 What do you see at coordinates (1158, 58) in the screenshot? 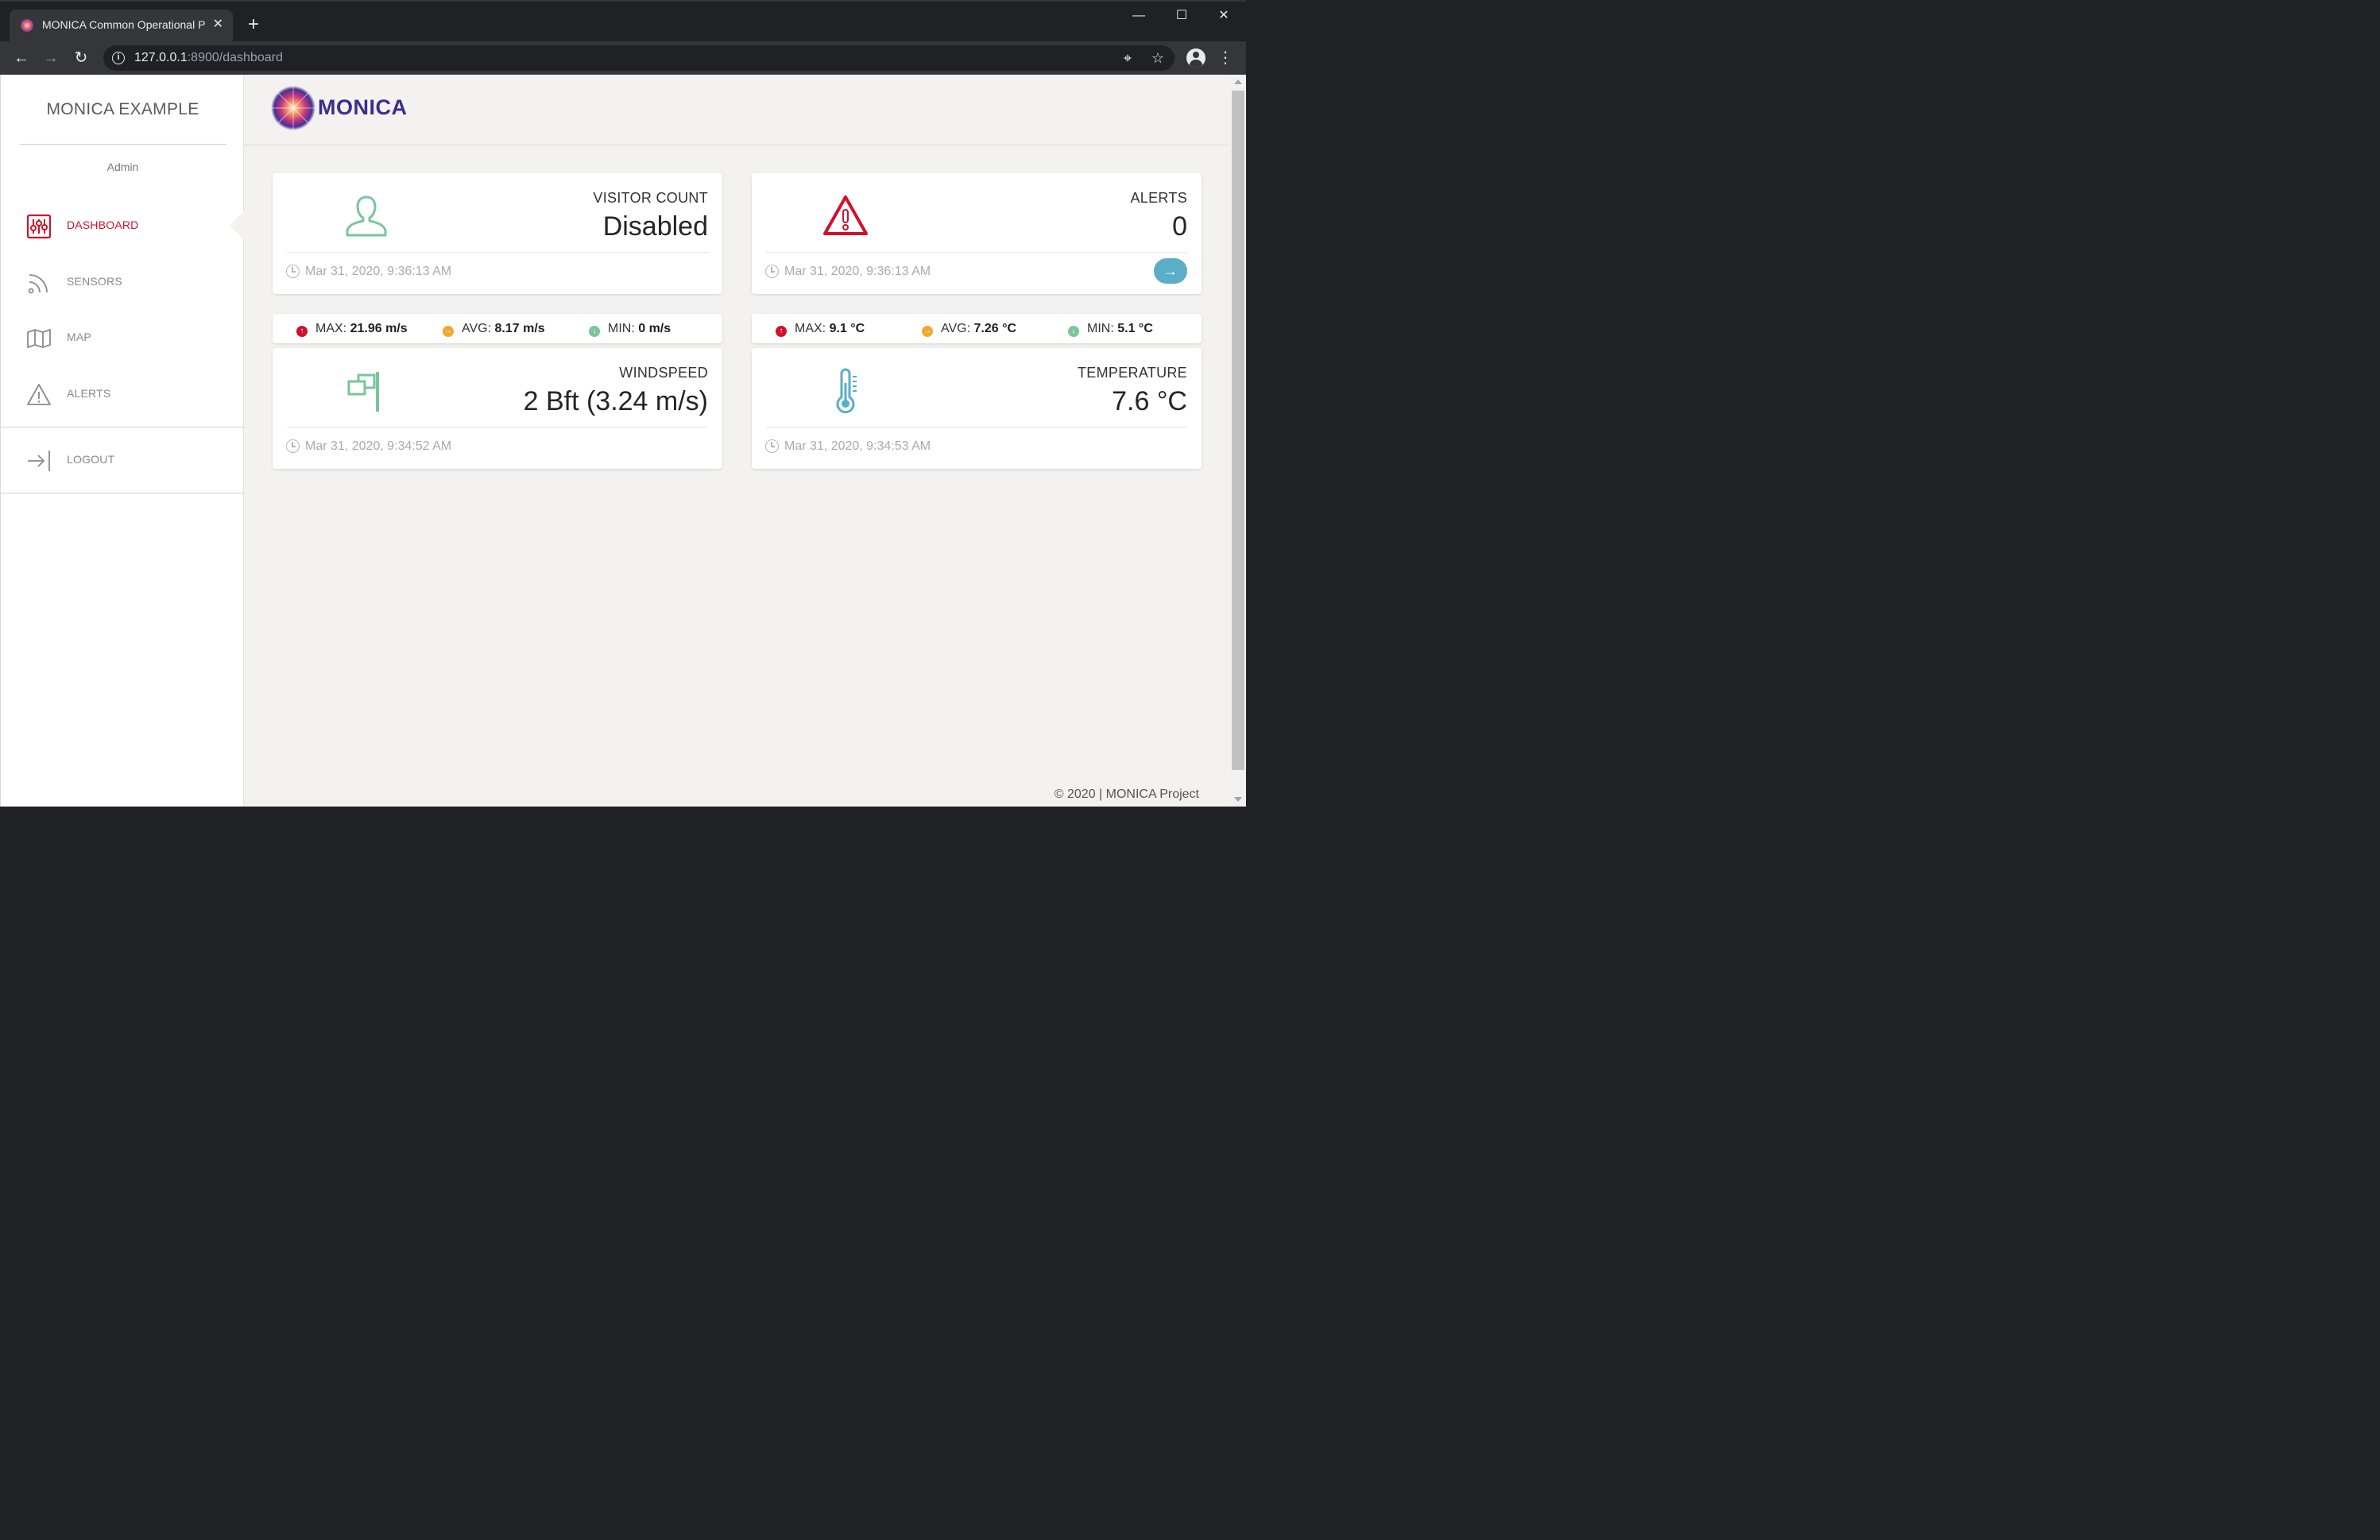
I see `bookmark-star-icon: ☆` at bounding box center [1158, 58].